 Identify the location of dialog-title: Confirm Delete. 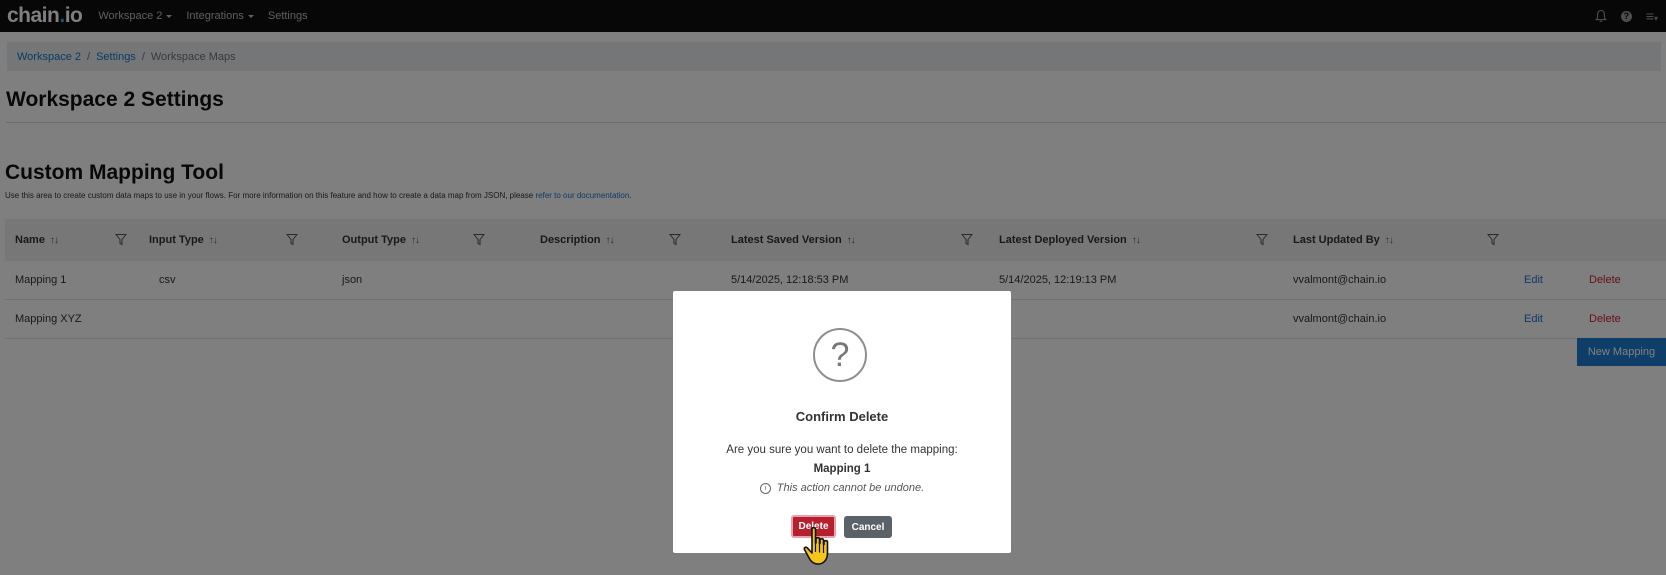
(842, 416).